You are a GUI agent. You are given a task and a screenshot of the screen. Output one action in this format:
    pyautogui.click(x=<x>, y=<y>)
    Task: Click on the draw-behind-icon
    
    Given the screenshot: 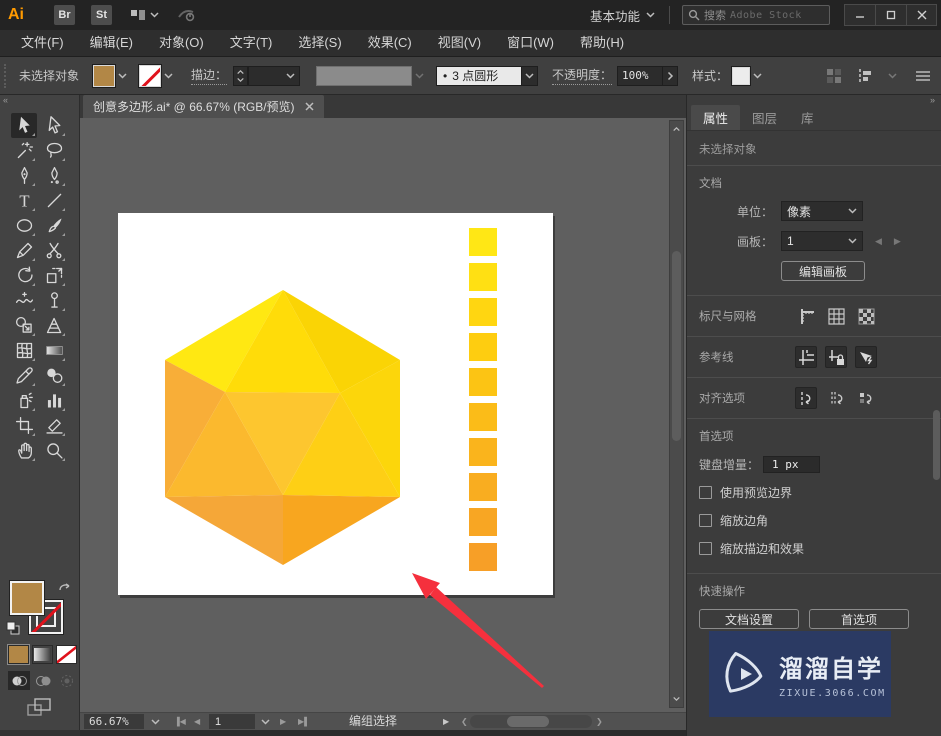 What is the action you would take?
    pyautogui.click(x=43, y=680)
    